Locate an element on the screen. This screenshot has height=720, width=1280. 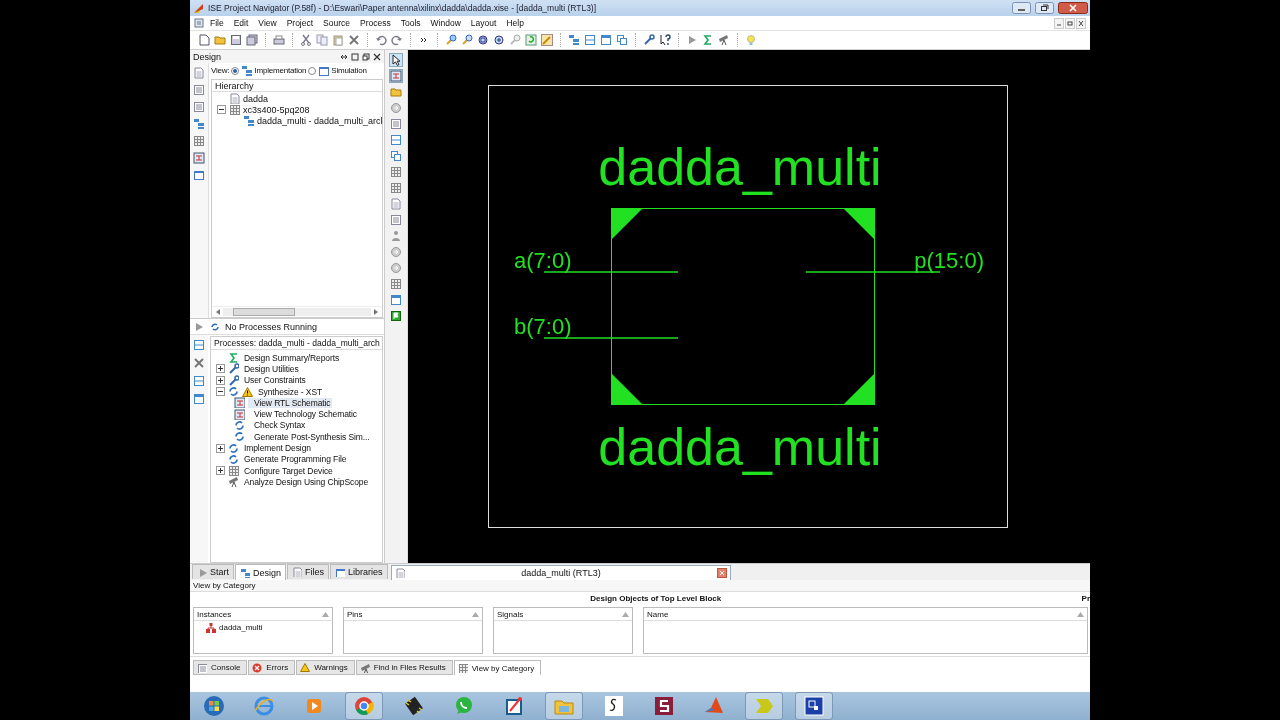
resize-icon is located at coordinates (344, 56).